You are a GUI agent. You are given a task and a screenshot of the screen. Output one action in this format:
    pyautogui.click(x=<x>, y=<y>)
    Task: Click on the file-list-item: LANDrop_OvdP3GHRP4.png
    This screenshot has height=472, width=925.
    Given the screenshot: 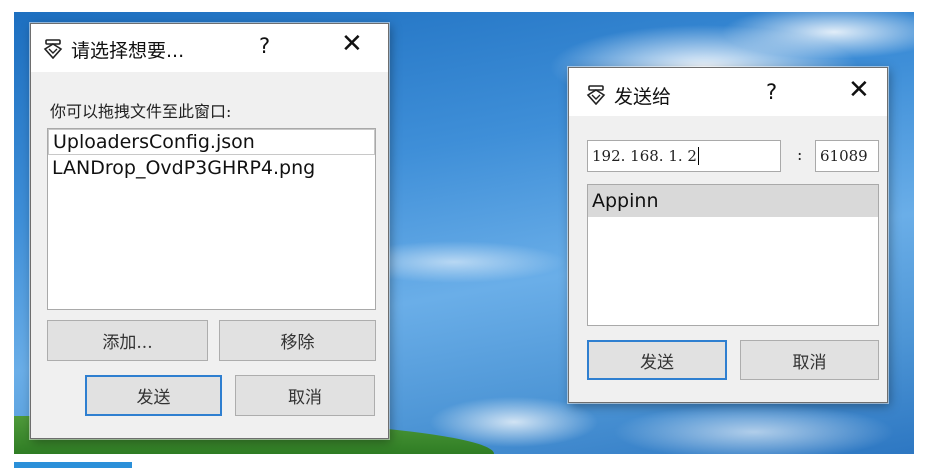 What is the action you would take?
    pyautogui.click(x=211, y=168)
    